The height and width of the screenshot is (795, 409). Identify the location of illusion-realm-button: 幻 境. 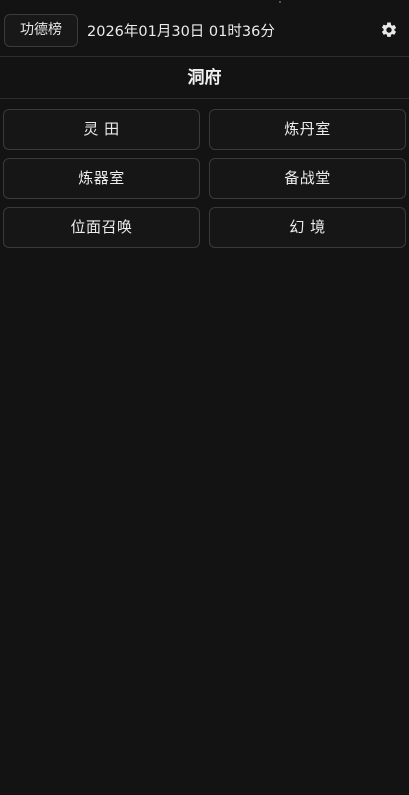
(307, 227).